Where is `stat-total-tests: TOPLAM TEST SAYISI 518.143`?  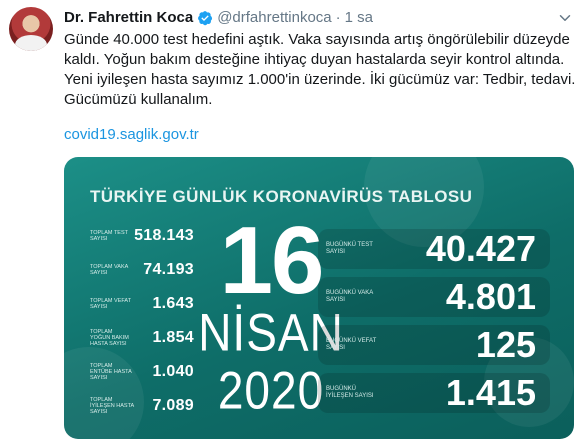
stat-total-tests: TOPLAM TEST SAYISI 518.143 is located at coordinates (142, 236).